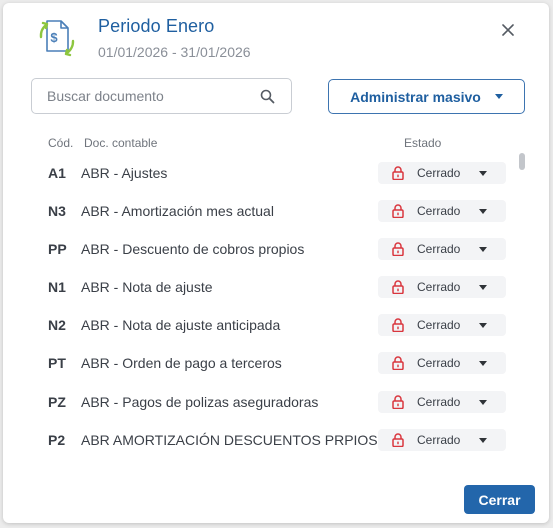 The height and width of the screenshot is (528, 553). What do you see at coordinates (124, 173) in the screenshot?
I see `row-document: ABR - Ajustes` at bounding box center [124, 173].